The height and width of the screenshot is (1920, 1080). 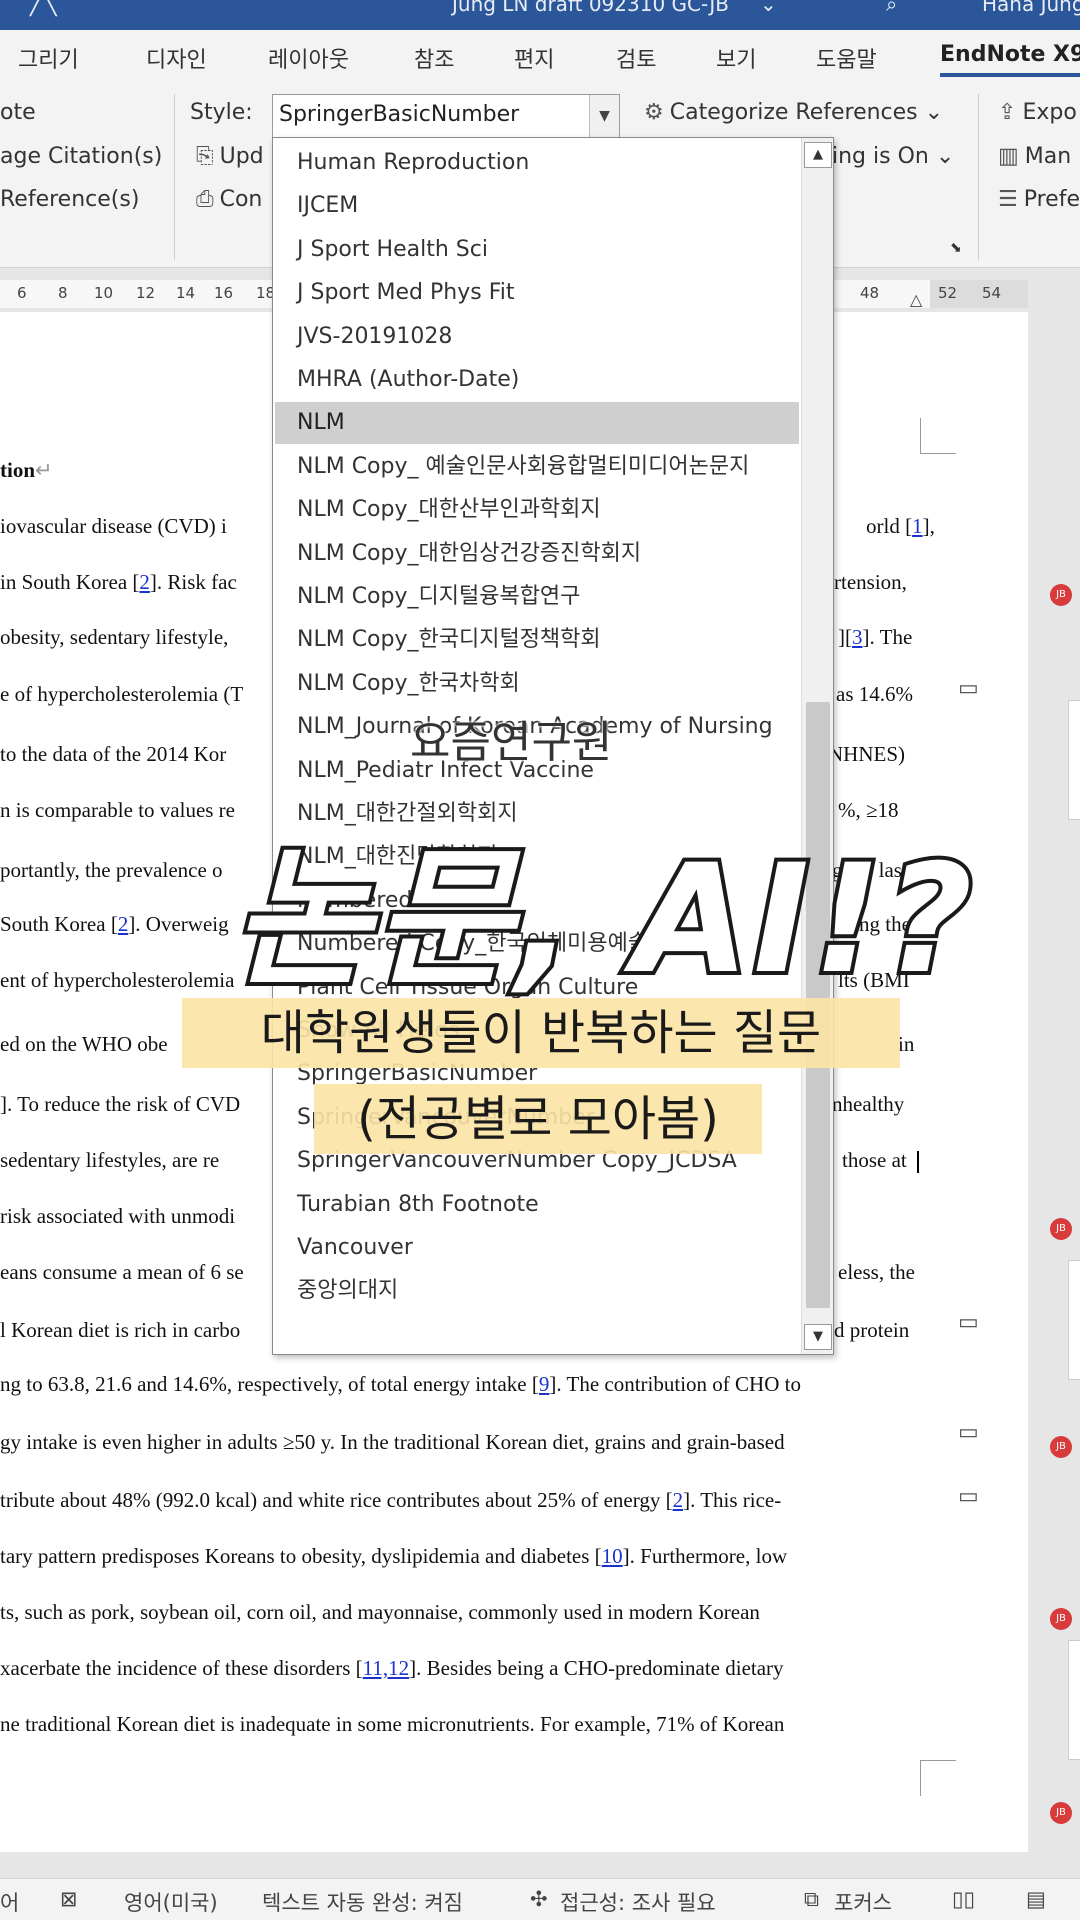 I want to click on tab-mailings: 편지, so click(x=534, y=58).